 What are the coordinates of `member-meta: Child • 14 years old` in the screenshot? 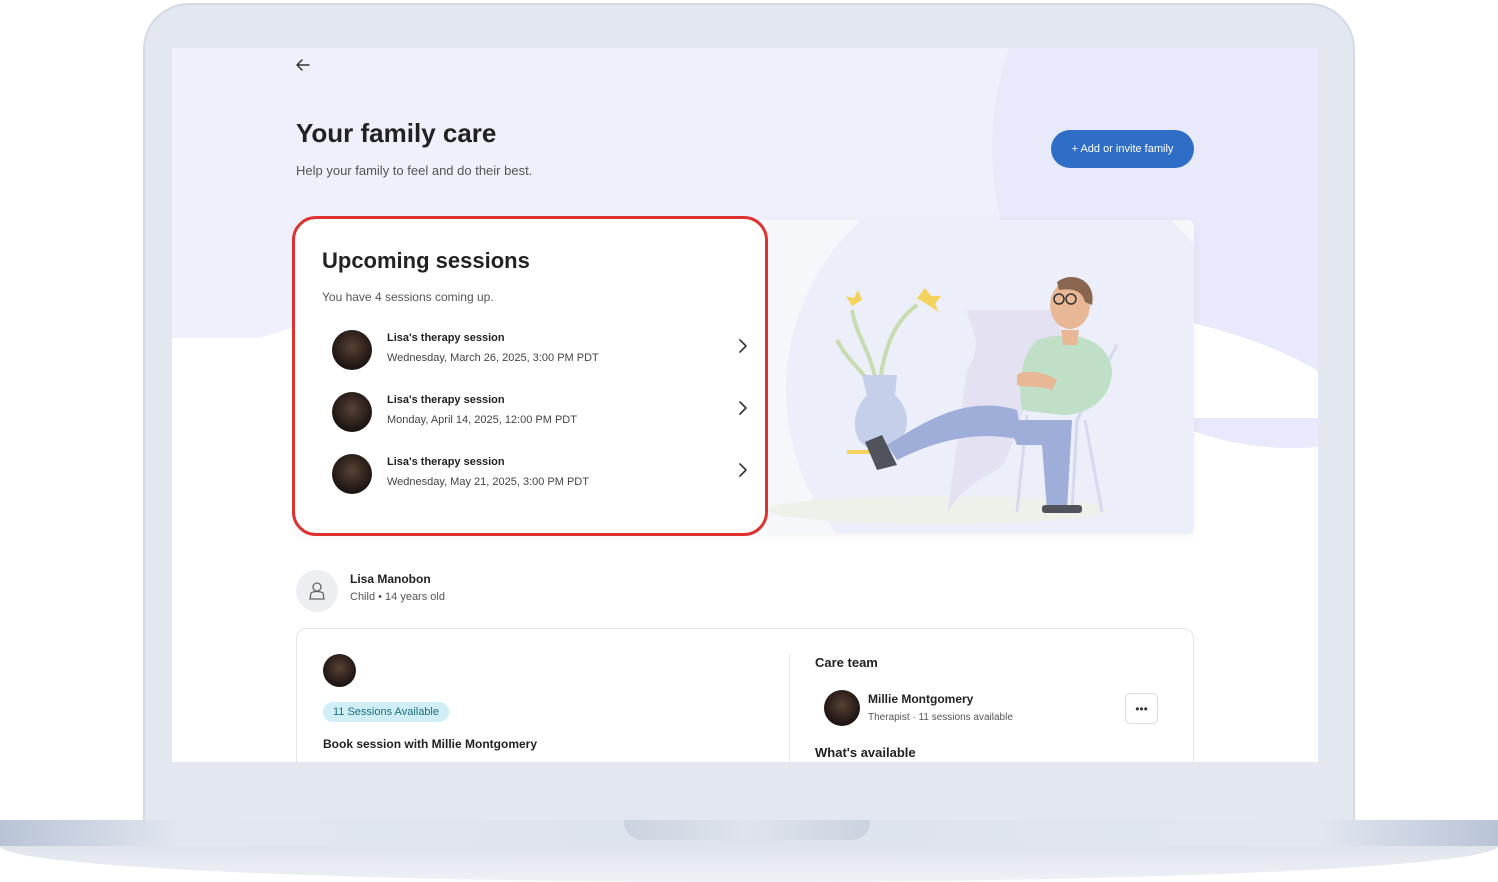 It's located at (397, 597).